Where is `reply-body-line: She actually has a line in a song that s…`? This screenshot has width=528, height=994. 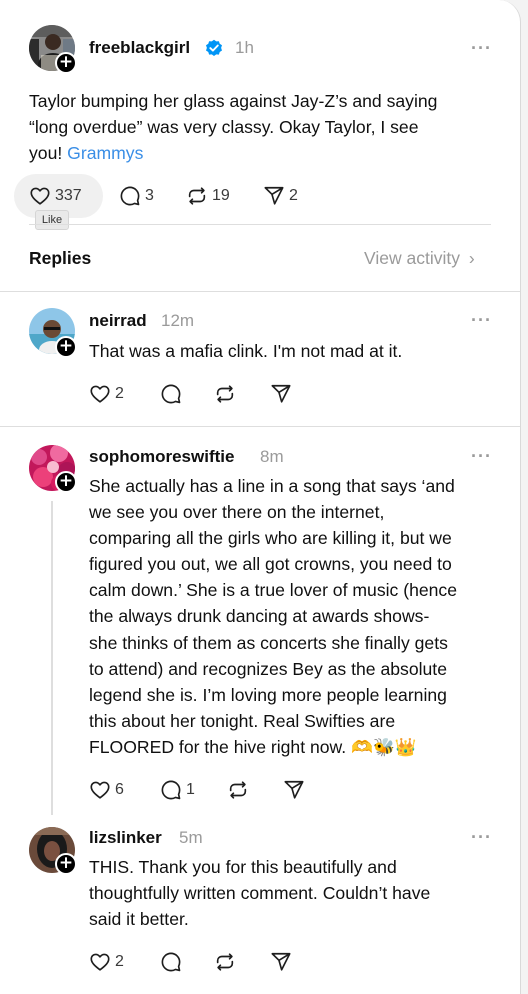 reply-body-line: She actually has a line in a song that s… is located at coordinates (272, 486).